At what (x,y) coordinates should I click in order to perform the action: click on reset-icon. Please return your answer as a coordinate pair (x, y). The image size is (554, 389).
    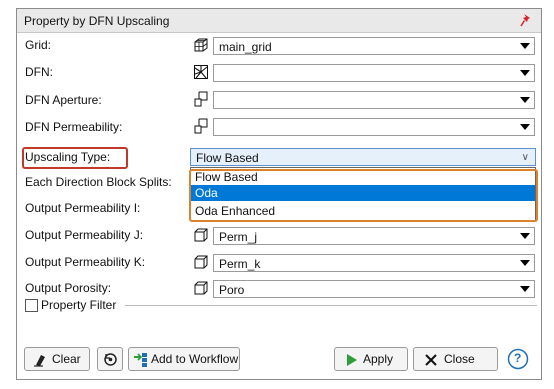
    Looking at the image, I should click on (110, 359).